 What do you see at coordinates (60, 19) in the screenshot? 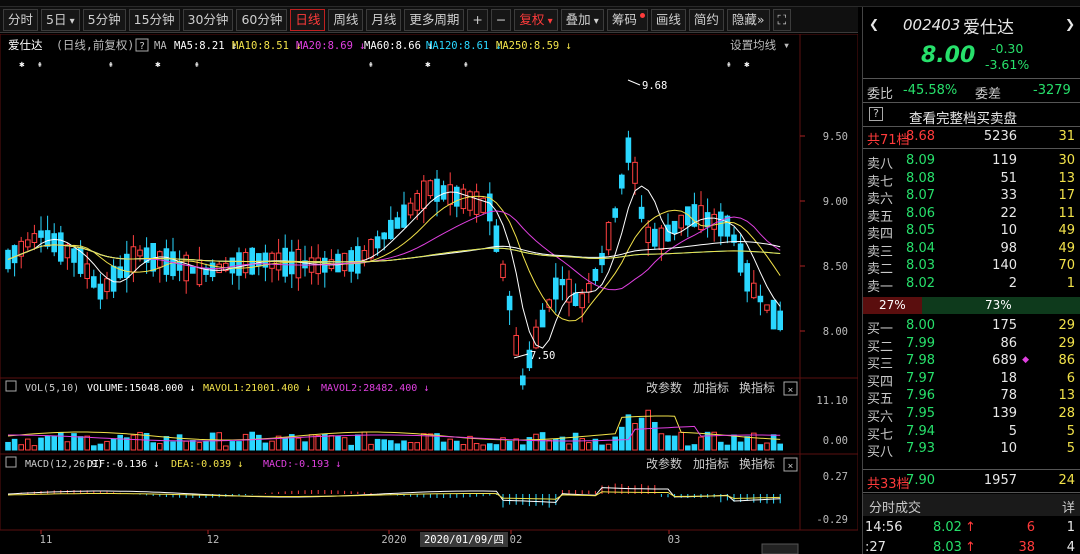
I see `toolbar-item-1: 5日 ▾` at bounding box center [60, 19].